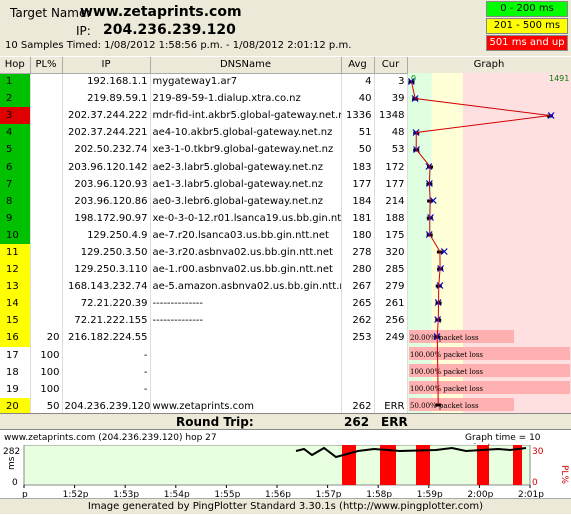 This screenshot has width=571, height=515. I want to click on hop-cur: 175, so click(391, 235).